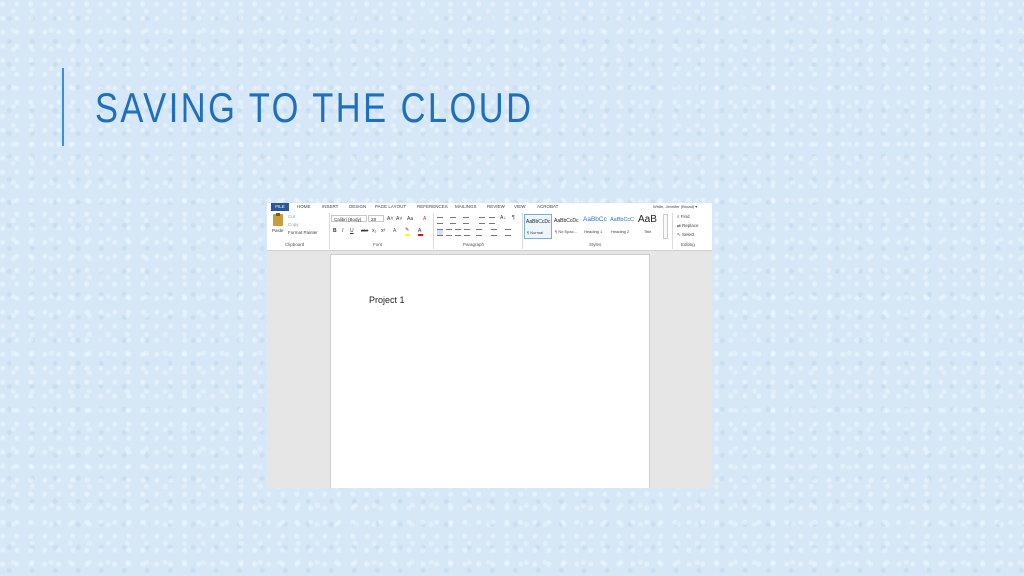 The width and height of the screenshot is (1024, 576). What do you see at coordinates (278, 230) in the screenshot?
I see `paste-button: Paste` at bounding box center [278, 230].